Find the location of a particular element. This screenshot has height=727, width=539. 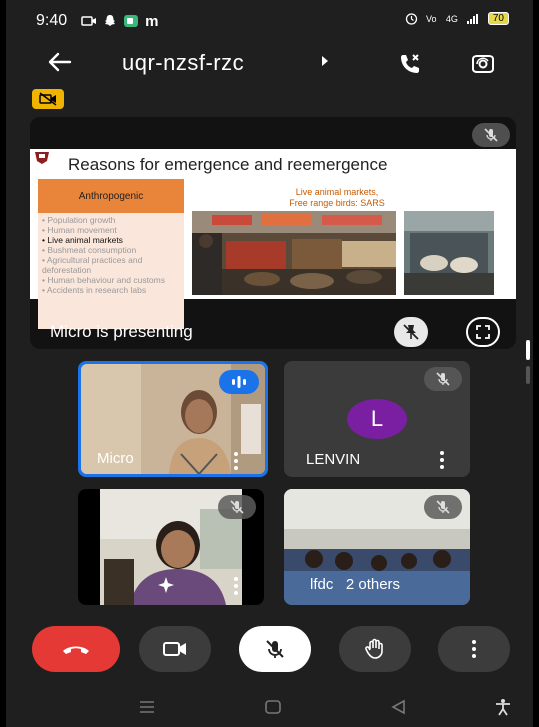

meeting-top-bar: uqr-nzsf-rzc is located at coordinates (269, 64).